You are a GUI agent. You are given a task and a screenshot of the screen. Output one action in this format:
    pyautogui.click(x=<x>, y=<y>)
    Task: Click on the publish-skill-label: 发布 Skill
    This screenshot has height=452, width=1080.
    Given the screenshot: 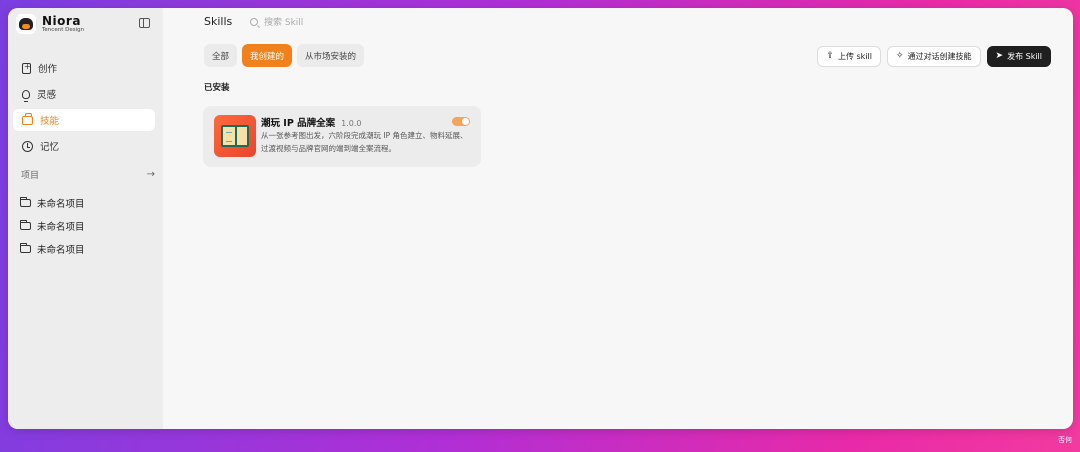 What is the action you would take?
    pyautogui.click(x=1024, y=56)
    